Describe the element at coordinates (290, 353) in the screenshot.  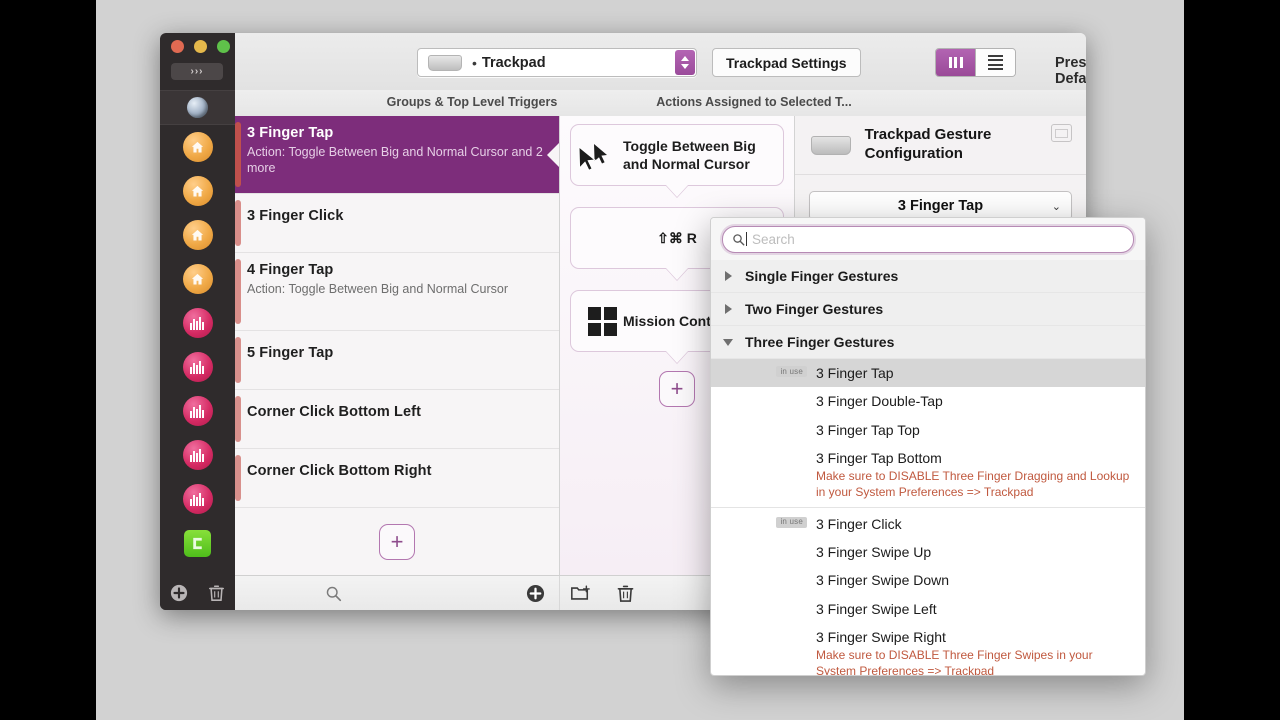
I see `trigger-title: 5 Finger Tap` at that location.